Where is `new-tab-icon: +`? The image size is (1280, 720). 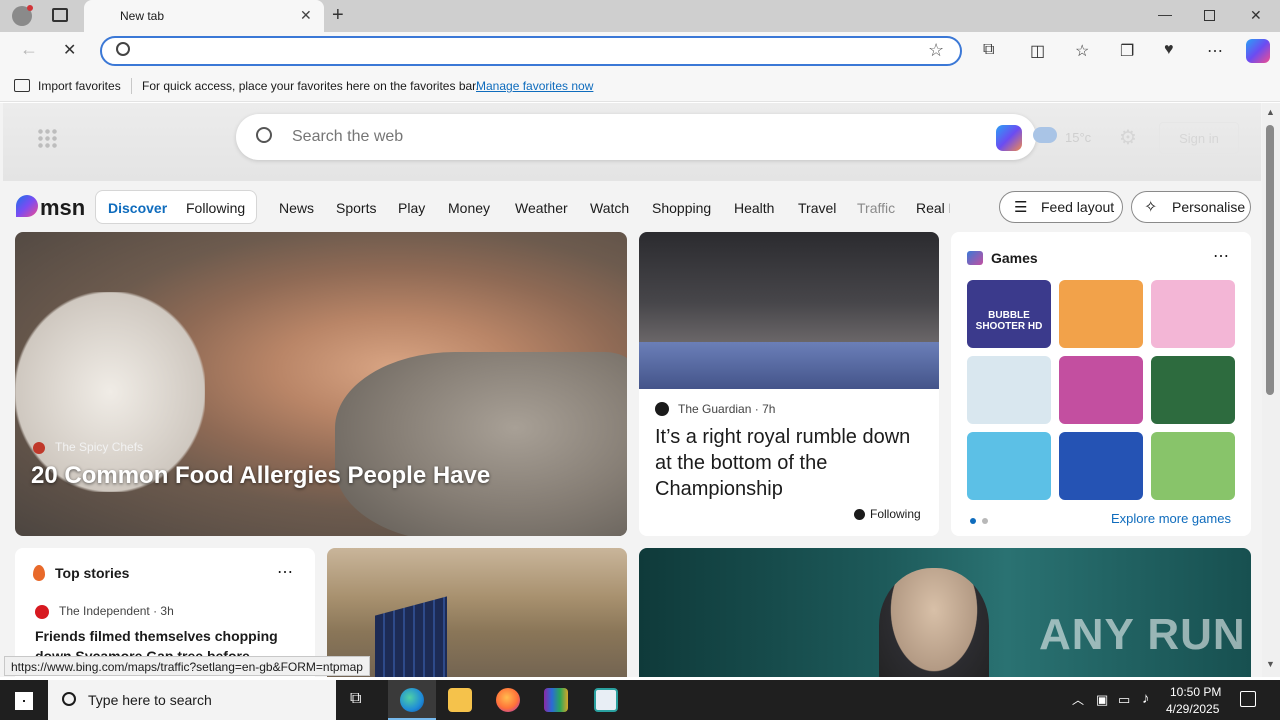 new-tab-icon: + is located at coordinates (338, 15).